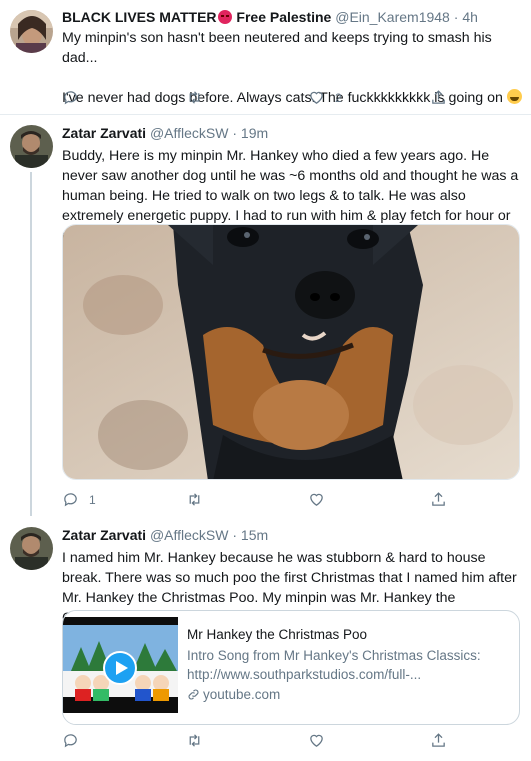  Describe the element at coordinates (338, 97) in the screenshot. I see `like-count: 2` at that location.